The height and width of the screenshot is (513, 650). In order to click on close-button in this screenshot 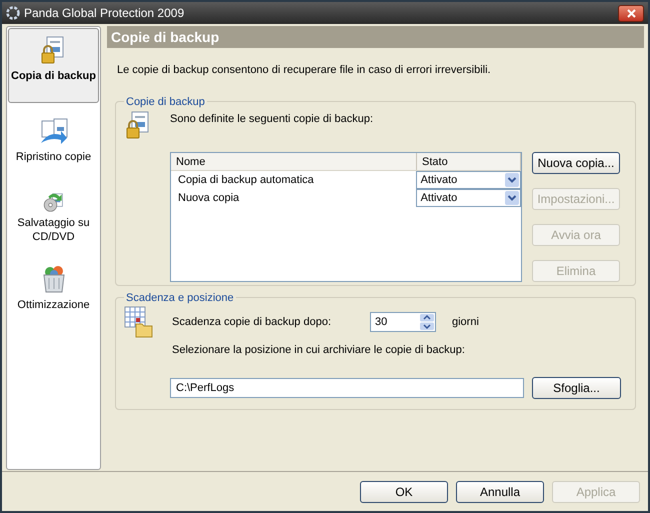, I will do `click(631, 13)`.